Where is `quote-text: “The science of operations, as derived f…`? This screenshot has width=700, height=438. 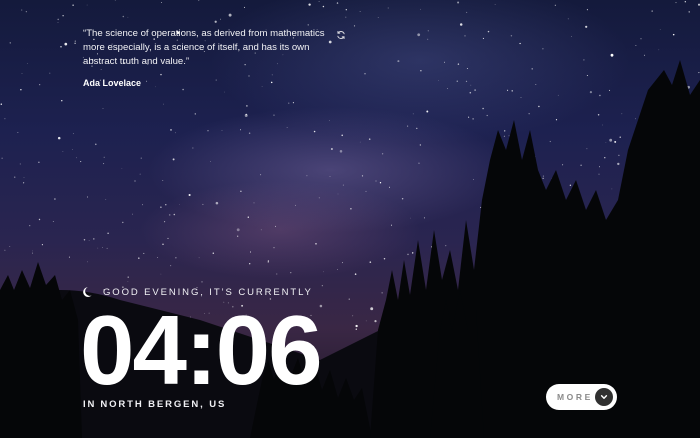 quote-text: “The science of operations, as derived f… is located at coordinates (204, 47).